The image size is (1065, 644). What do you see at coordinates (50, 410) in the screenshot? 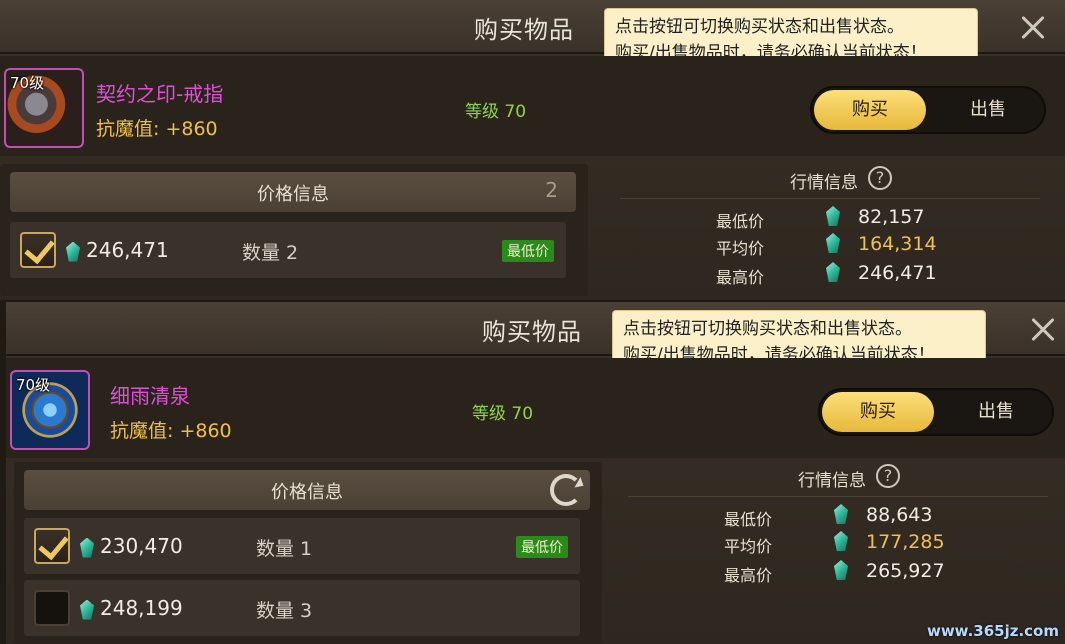
I see `orb-icon: 70级` at bounding box center [50, 410].